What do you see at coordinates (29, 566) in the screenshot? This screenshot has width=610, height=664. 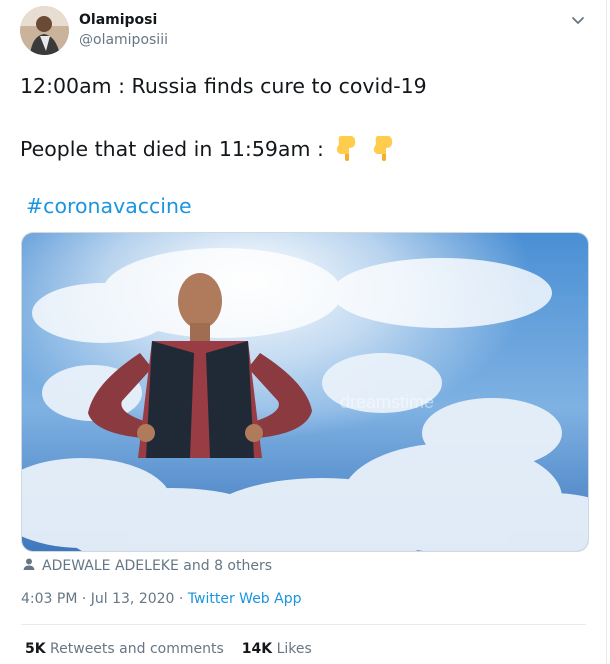 I see `user-icon` at bounding box center [29, 566].